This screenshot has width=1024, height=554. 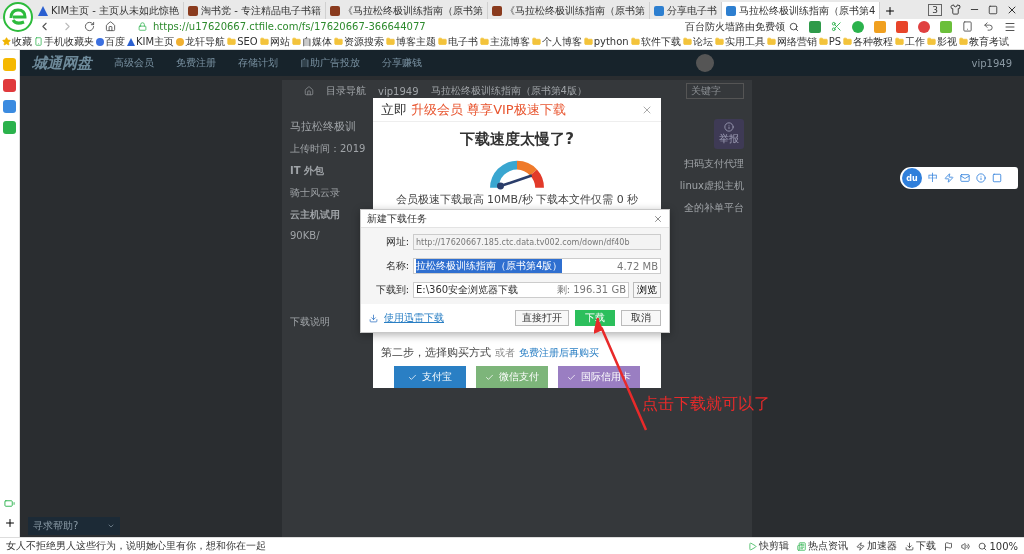 What do you see at coordinates (729, 134) in the screenshot?
I see `report-button: 举报` at bounding box center [729, 134].